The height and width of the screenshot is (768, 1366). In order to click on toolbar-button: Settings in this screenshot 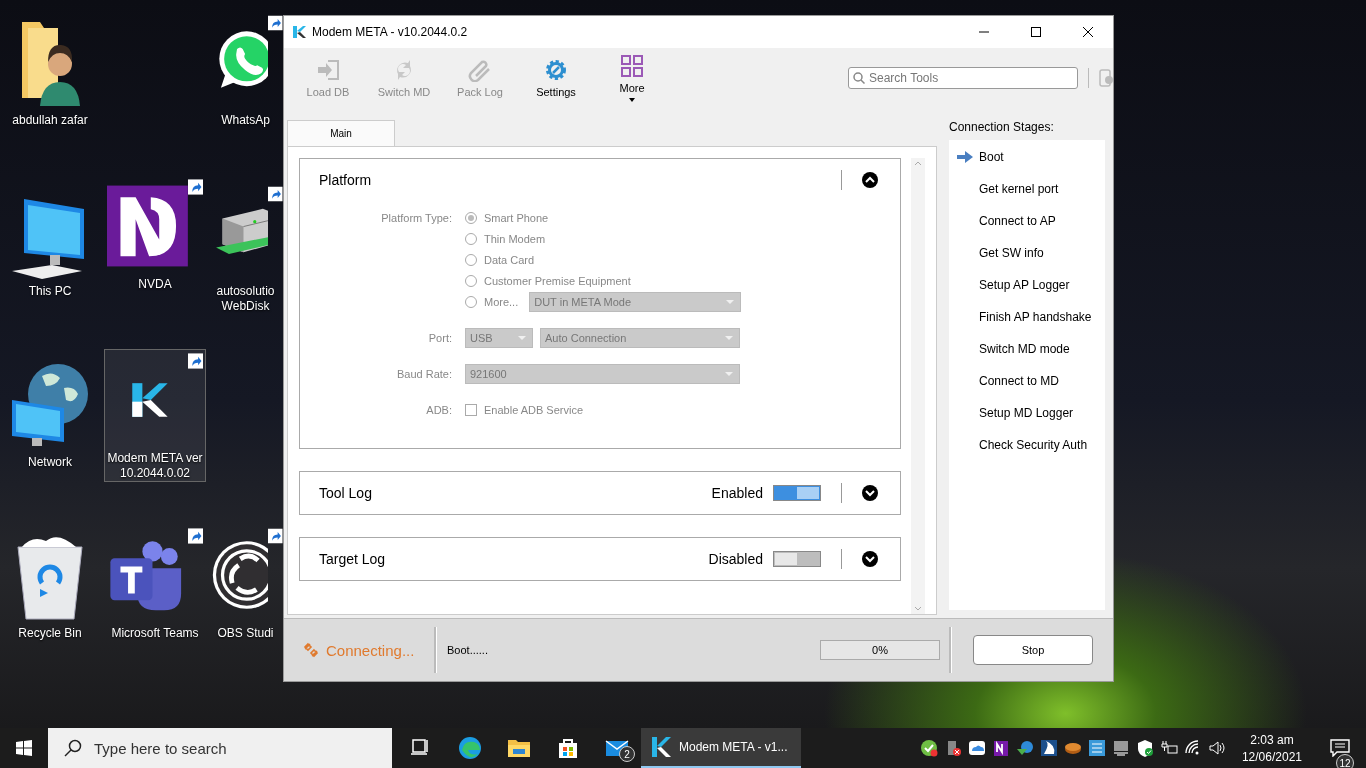, I will do `click(556, 78)`.